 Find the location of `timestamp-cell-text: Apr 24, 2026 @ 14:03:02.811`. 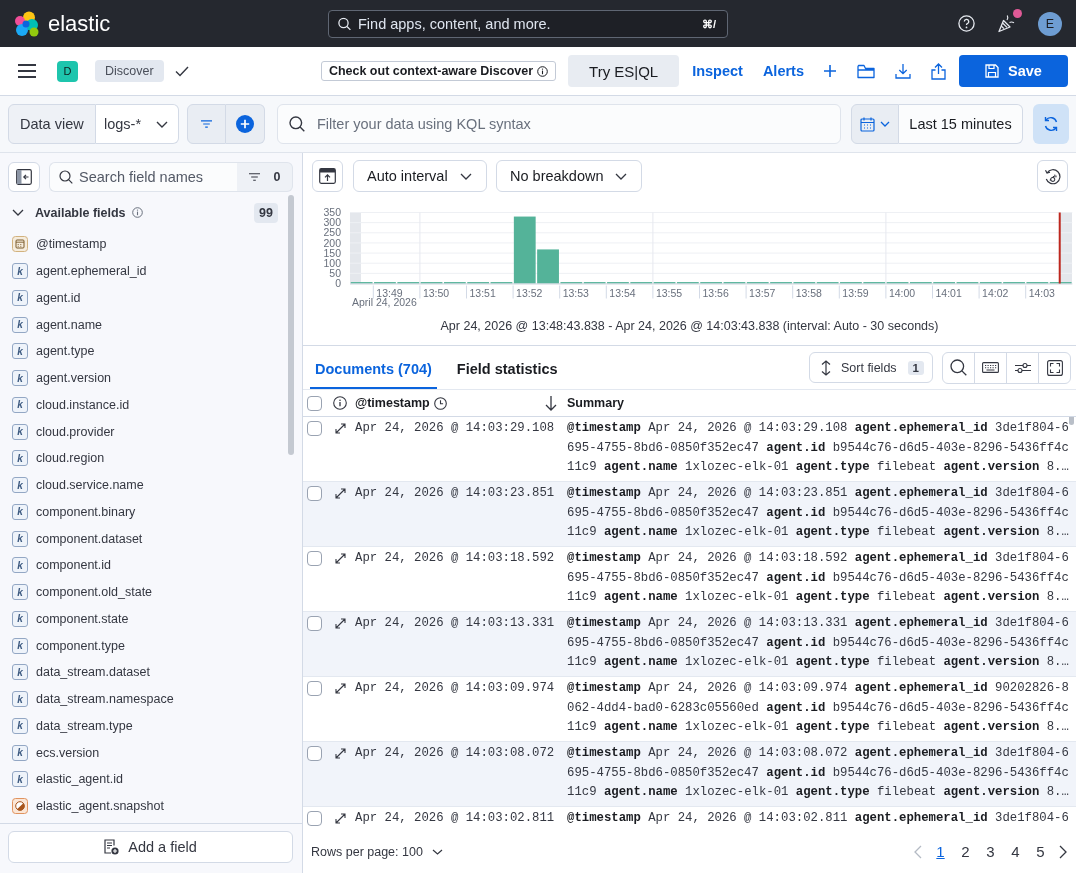

timestamp-cell-text: Apr 24, 2026 @ 14:03:02.811 is located at coordinates (455, 818).